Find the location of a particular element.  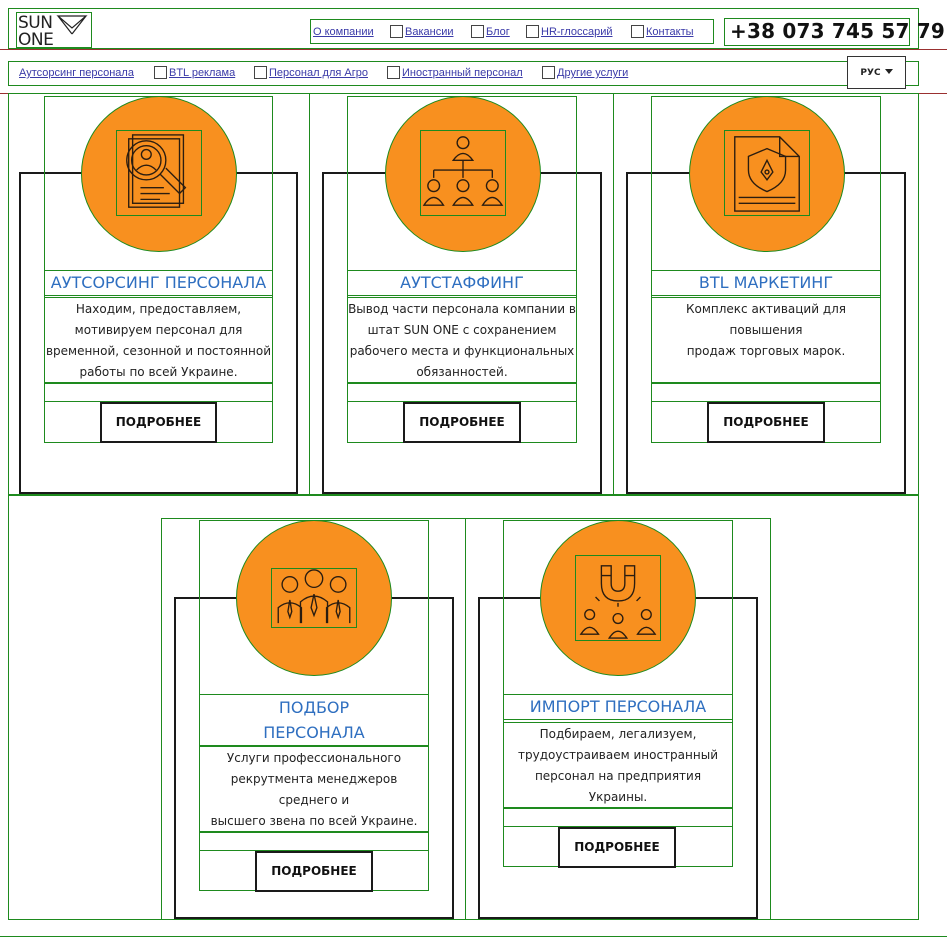

subnav-checkbox-foreign is located at coordinates (393, 72).